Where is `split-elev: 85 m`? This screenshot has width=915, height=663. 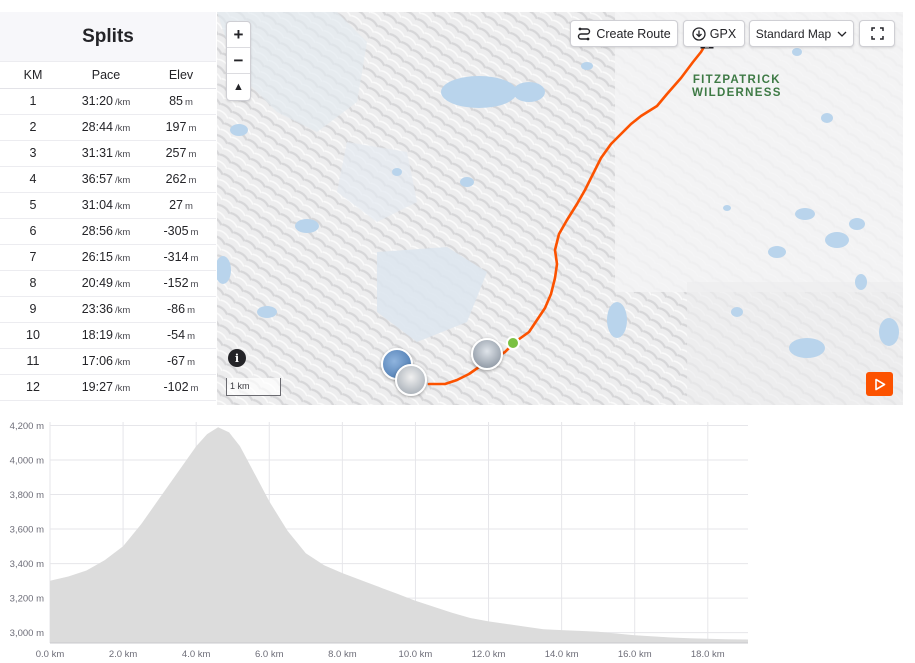 split-elev: 85 m is located at coordinates (181, 101).